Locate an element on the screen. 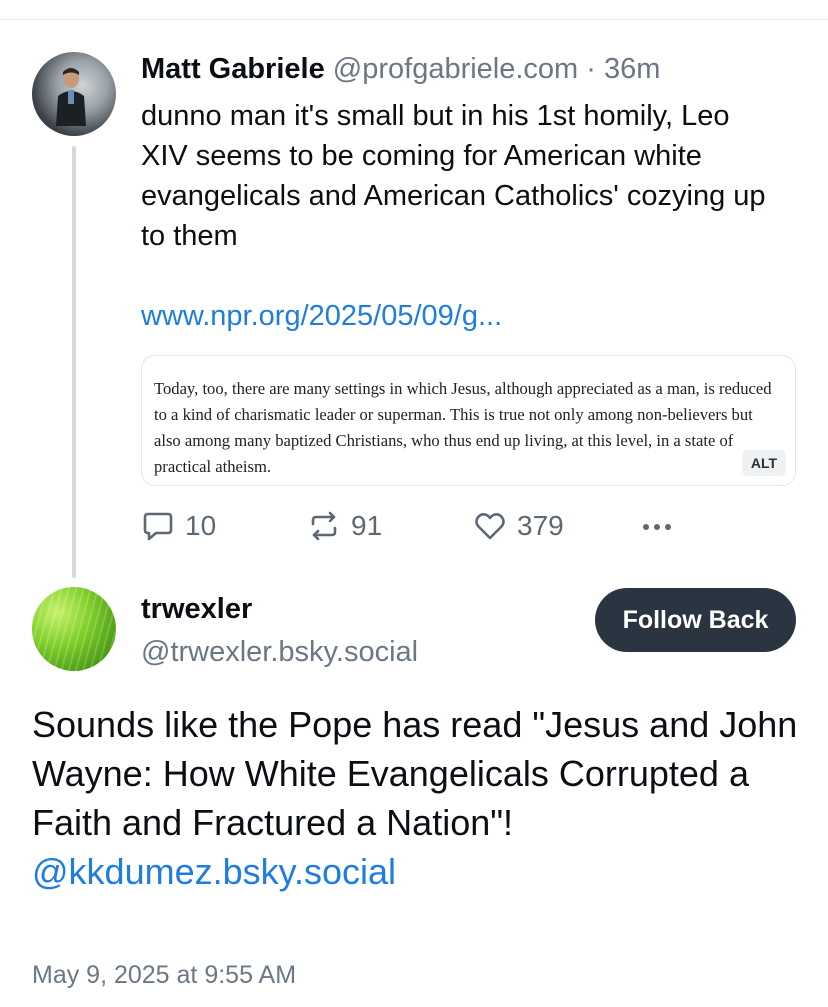 The height and width of the screenshot is (1007, 828). repost-button: 91 is located at coordinates (344, 526).